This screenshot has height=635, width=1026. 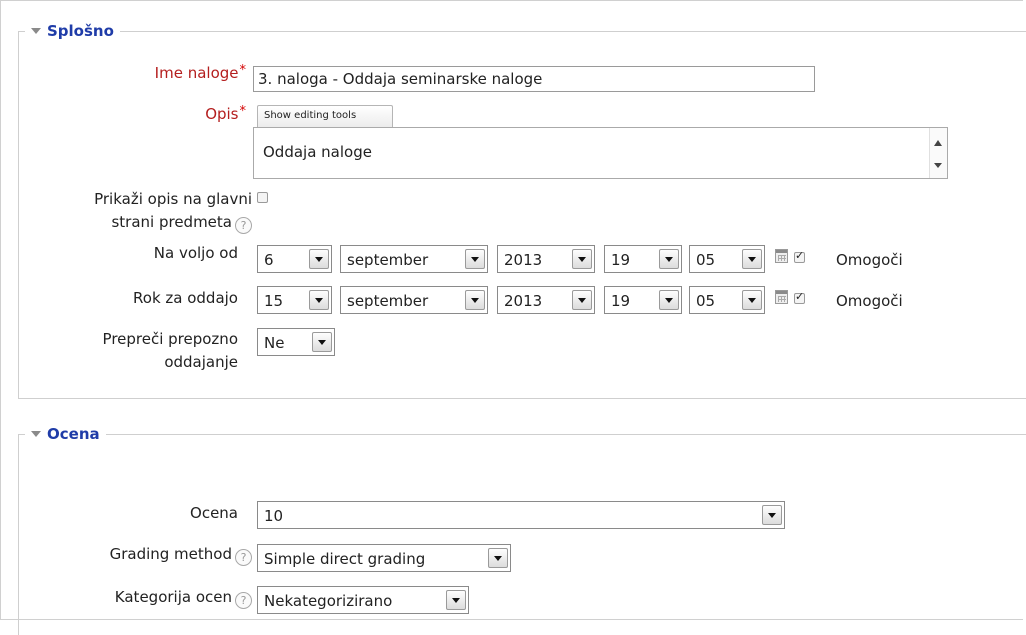 What do you see at coordinates (317, 152) in the screenshot?
I see `description-text: Oddaja naloge` at bounding box center [317, 152].